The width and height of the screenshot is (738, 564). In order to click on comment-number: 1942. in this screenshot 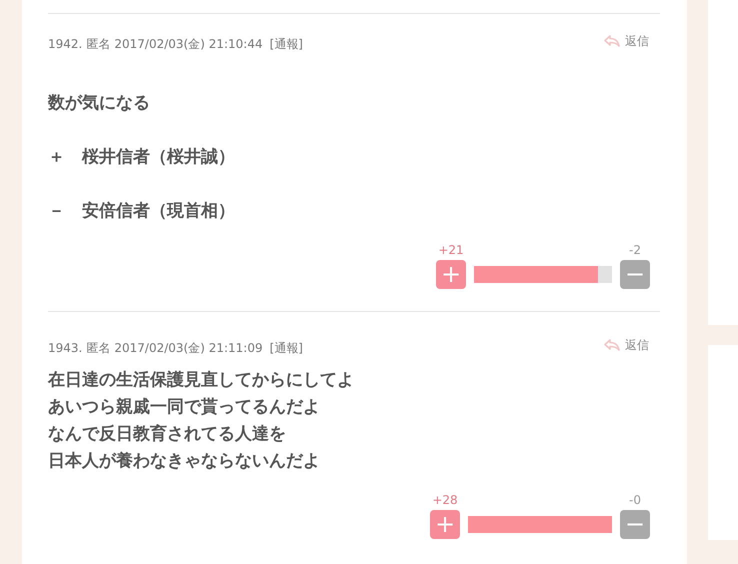, I will do `click(65, 44)`.